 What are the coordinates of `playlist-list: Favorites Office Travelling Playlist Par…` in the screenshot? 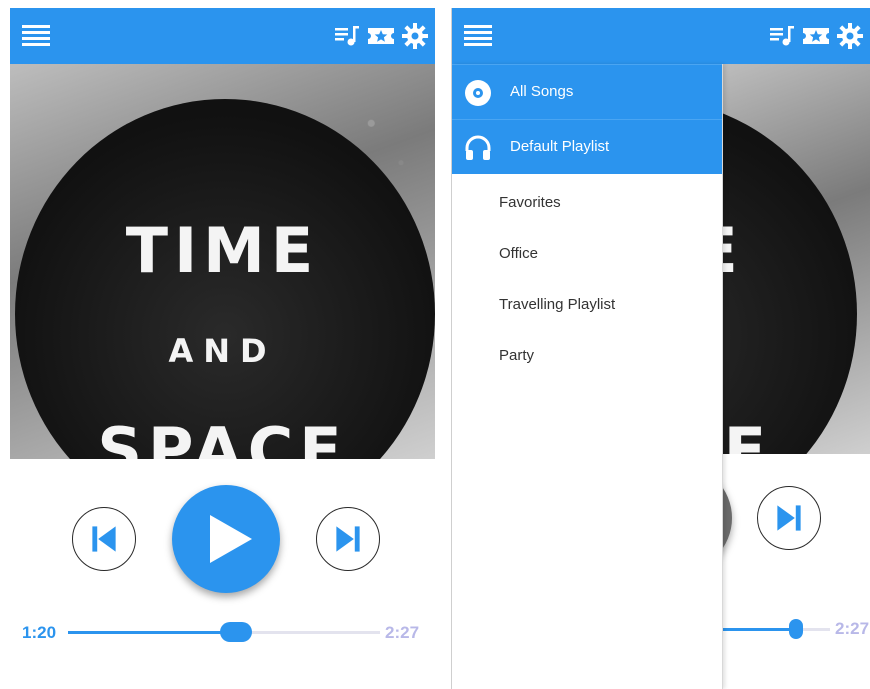 It's located at (587, 279).